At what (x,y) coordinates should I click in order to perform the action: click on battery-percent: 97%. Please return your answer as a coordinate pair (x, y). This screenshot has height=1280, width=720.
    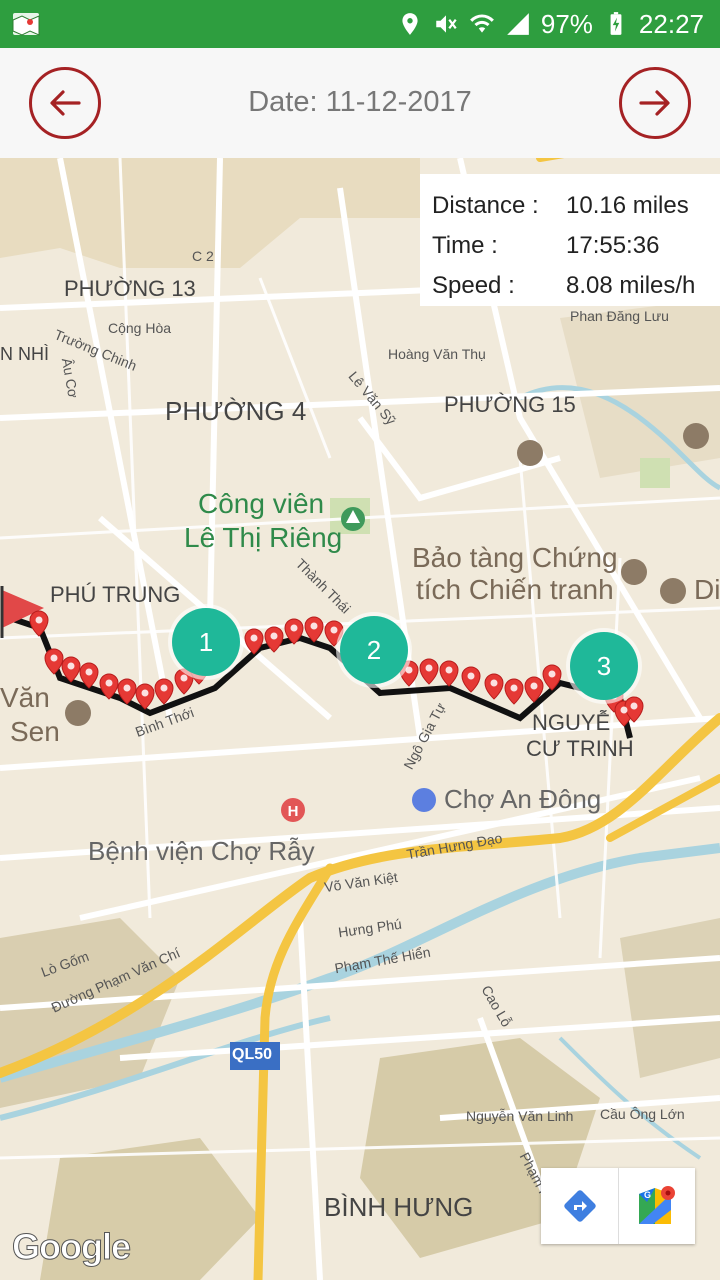
    Looking at the image, I should click on (566, 23).